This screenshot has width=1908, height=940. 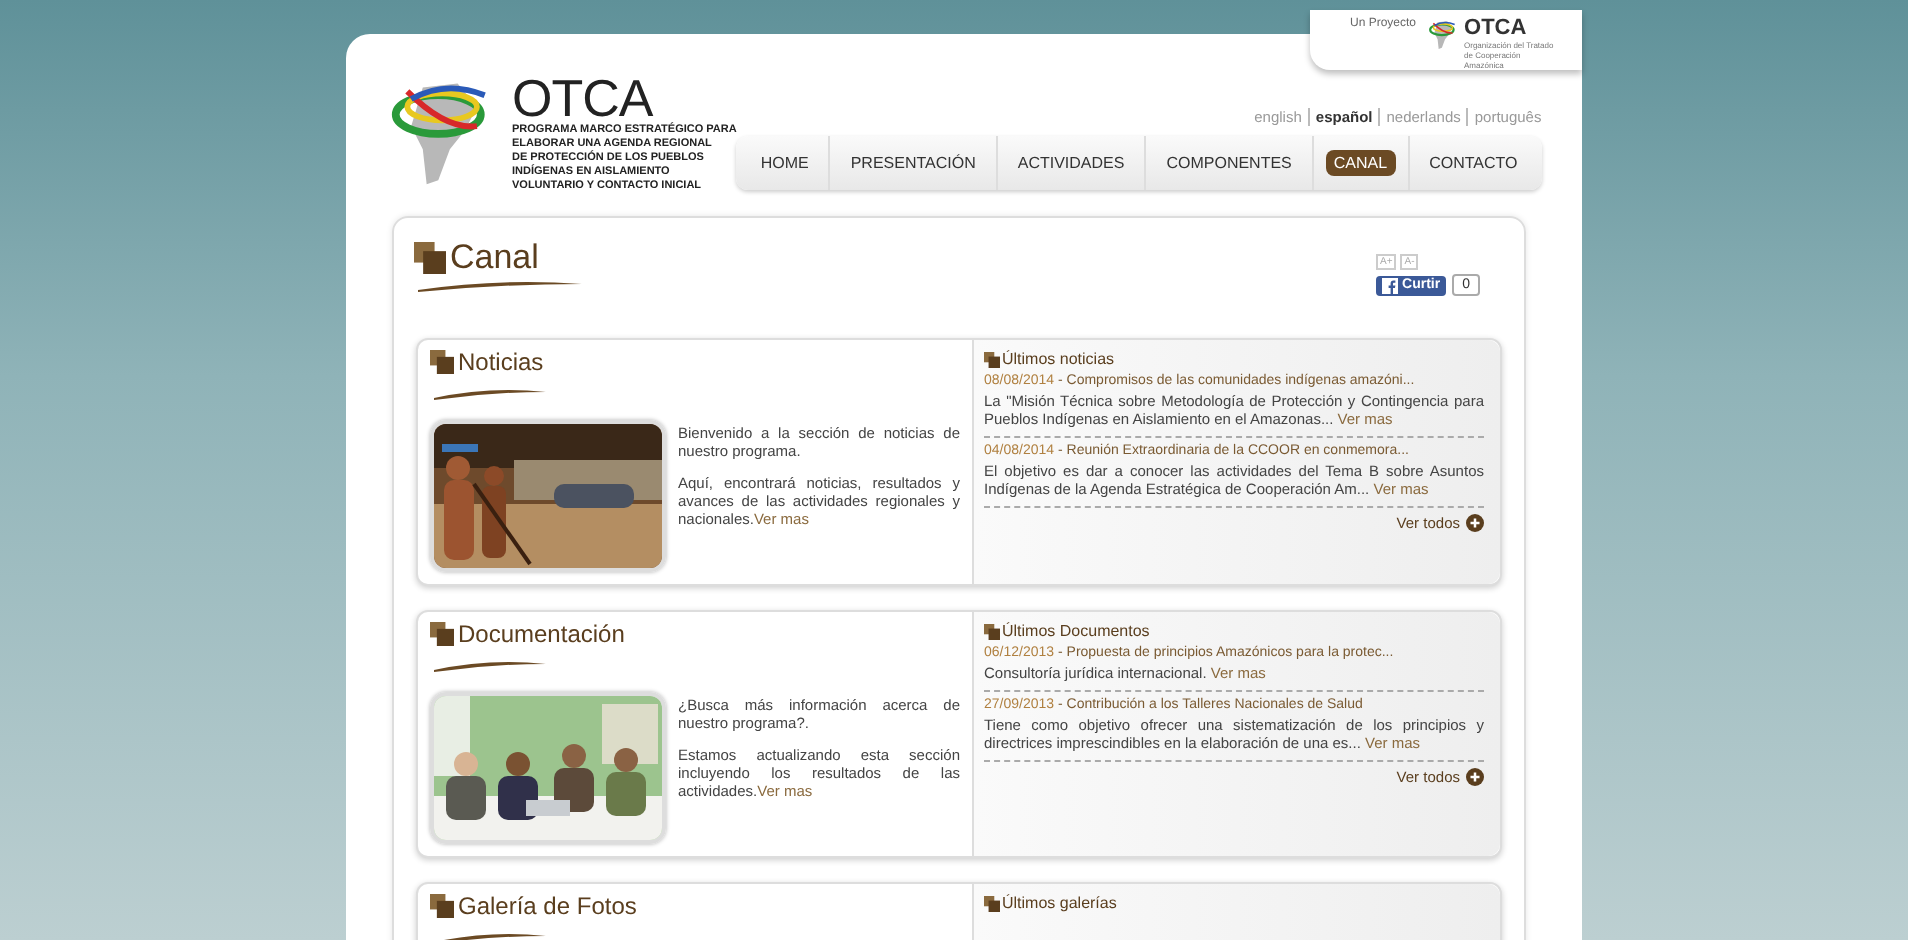 What do you see at coordinates (501, 362) in the screenshot?
I see `section-title: Noticias` at bounding box center [501, 362].